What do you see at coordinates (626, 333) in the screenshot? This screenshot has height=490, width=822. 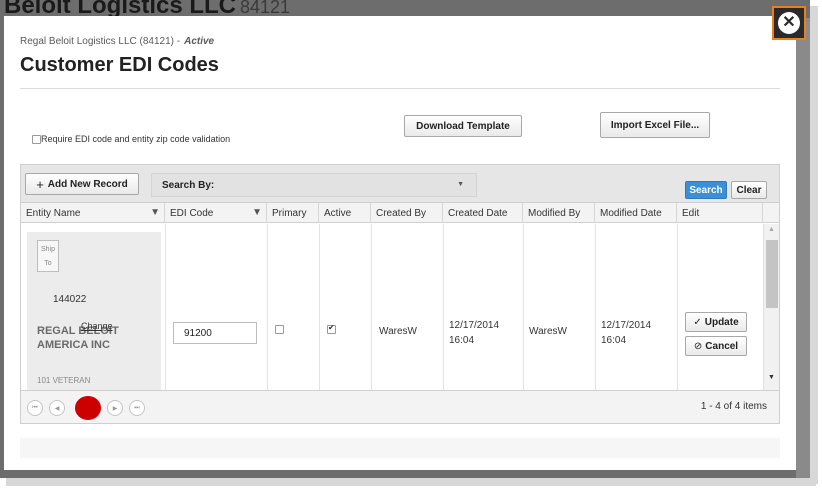 I see `modified-date: 12/17/2014 16:04` at bounding box center [626, 333].